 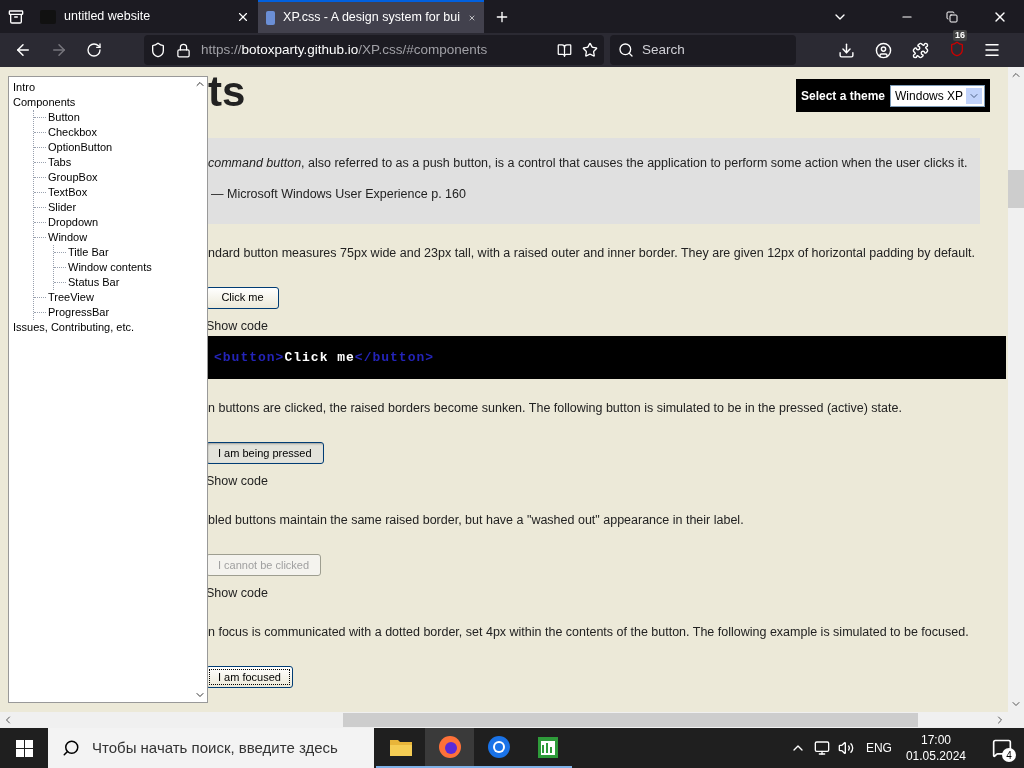 What do you see at coordinates (24, 87) in the screenshot?
I see `tree-item: Intro` at bounding box center [24, 87].